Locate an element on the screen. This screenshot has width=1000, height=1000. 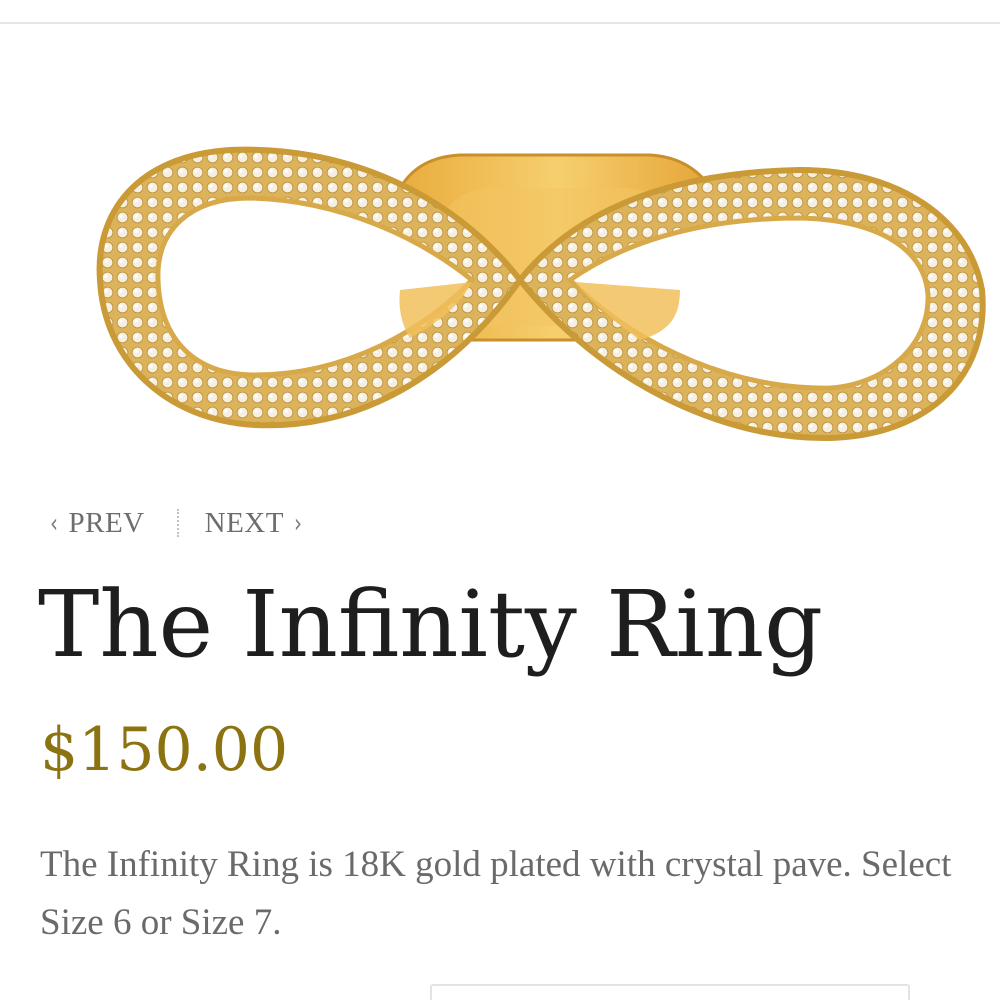
chevron-left-icon: ‹ is located at coordinates (54, 523).